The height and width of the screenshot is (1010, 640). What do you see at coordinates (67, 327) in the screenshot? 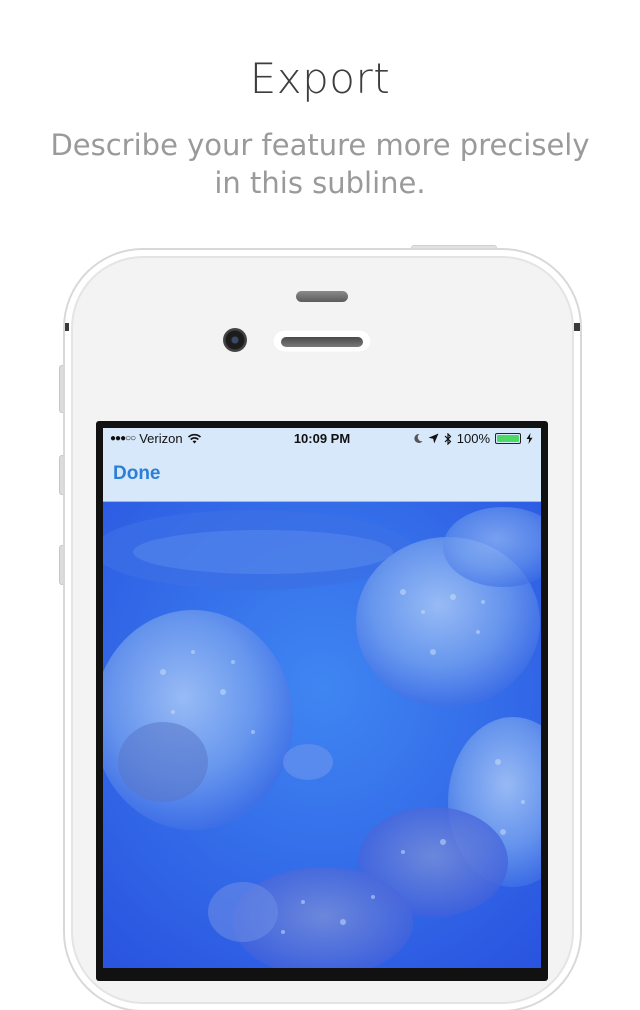
I see `antenna-band-left` at bounding box center [67, 327].